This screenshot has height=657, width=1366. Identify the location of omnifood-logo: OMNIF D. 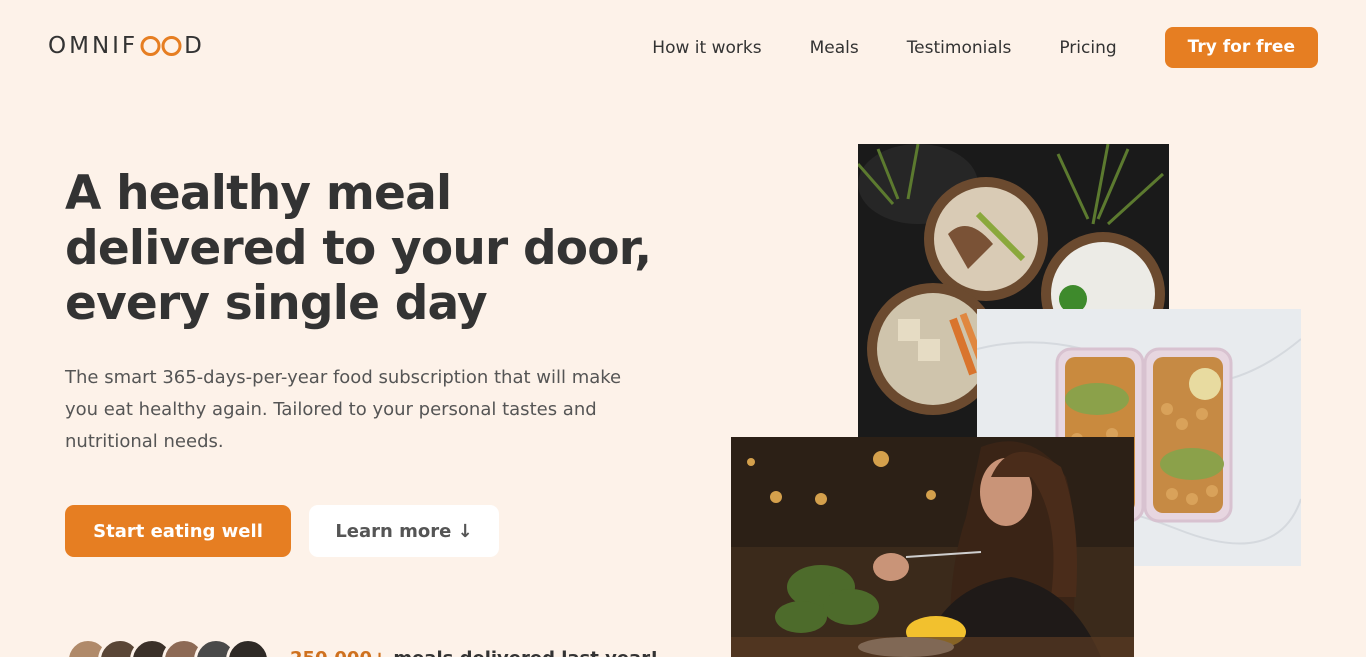
(126, 46).